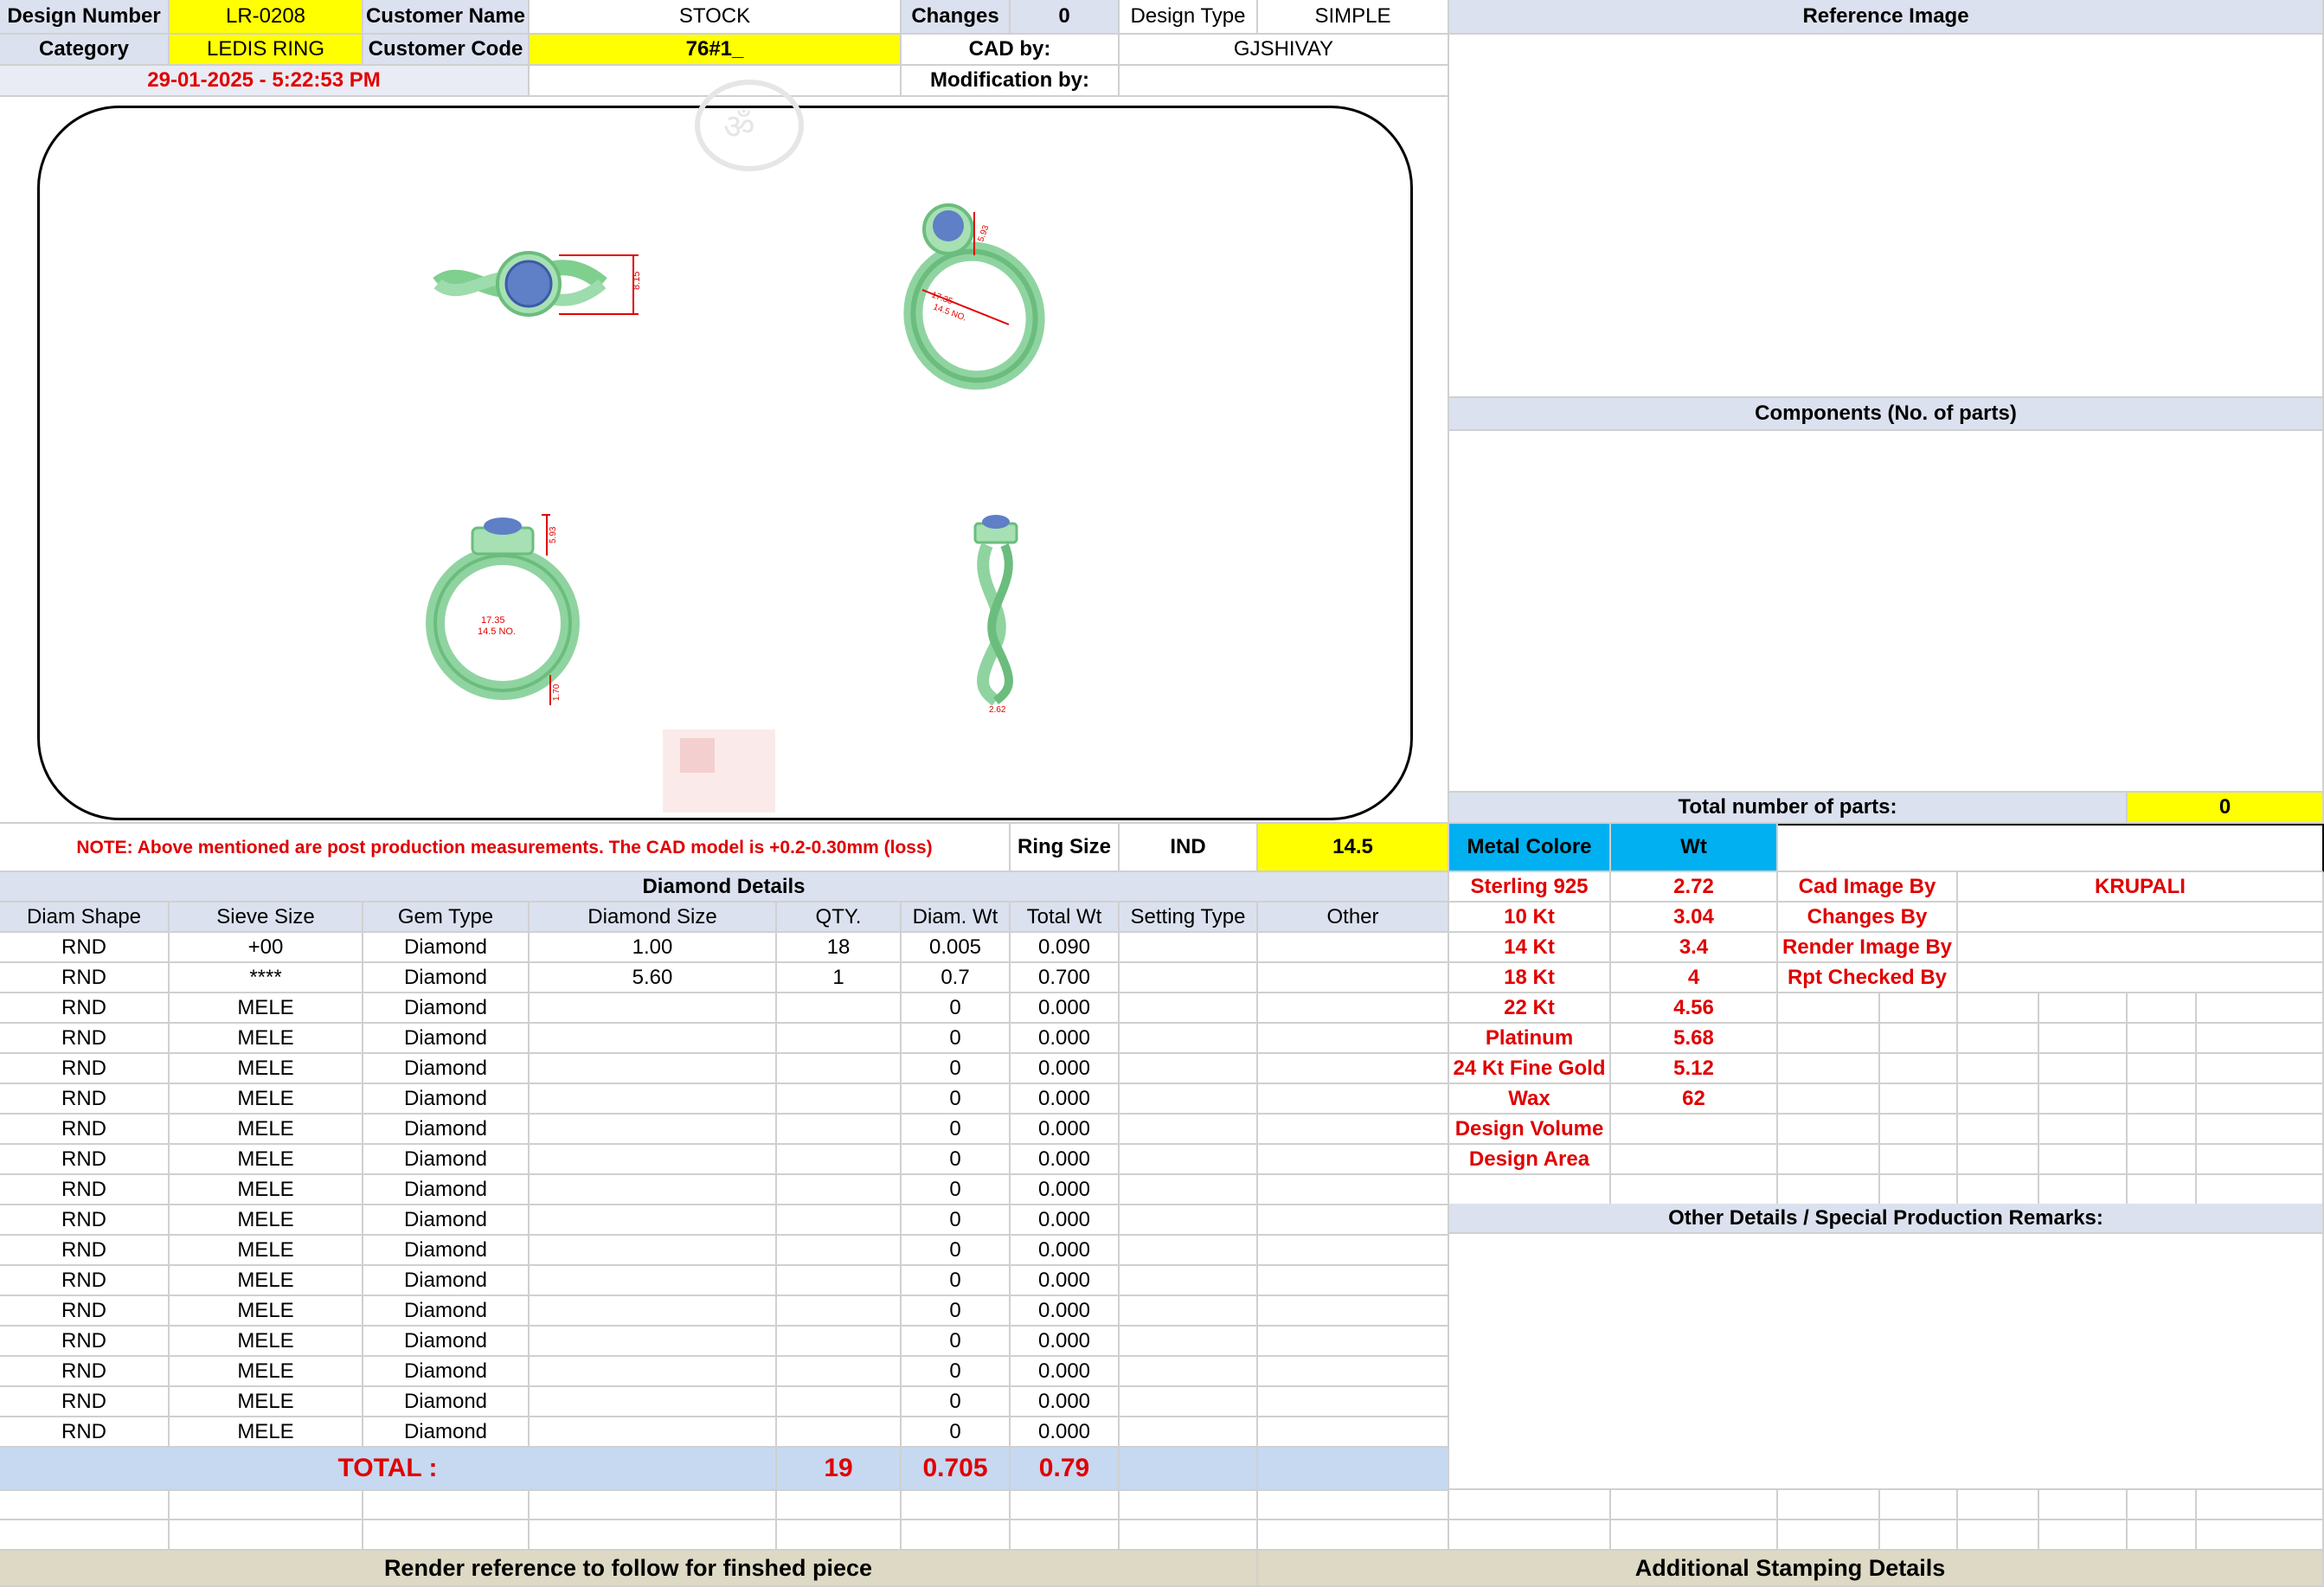 The height and width of the screenshot is (1587, 2324). What do you see at coordinates (716, 17) in the screenshot?
I see `customer-name-value: STOCK` at bounding box center [716, 17].